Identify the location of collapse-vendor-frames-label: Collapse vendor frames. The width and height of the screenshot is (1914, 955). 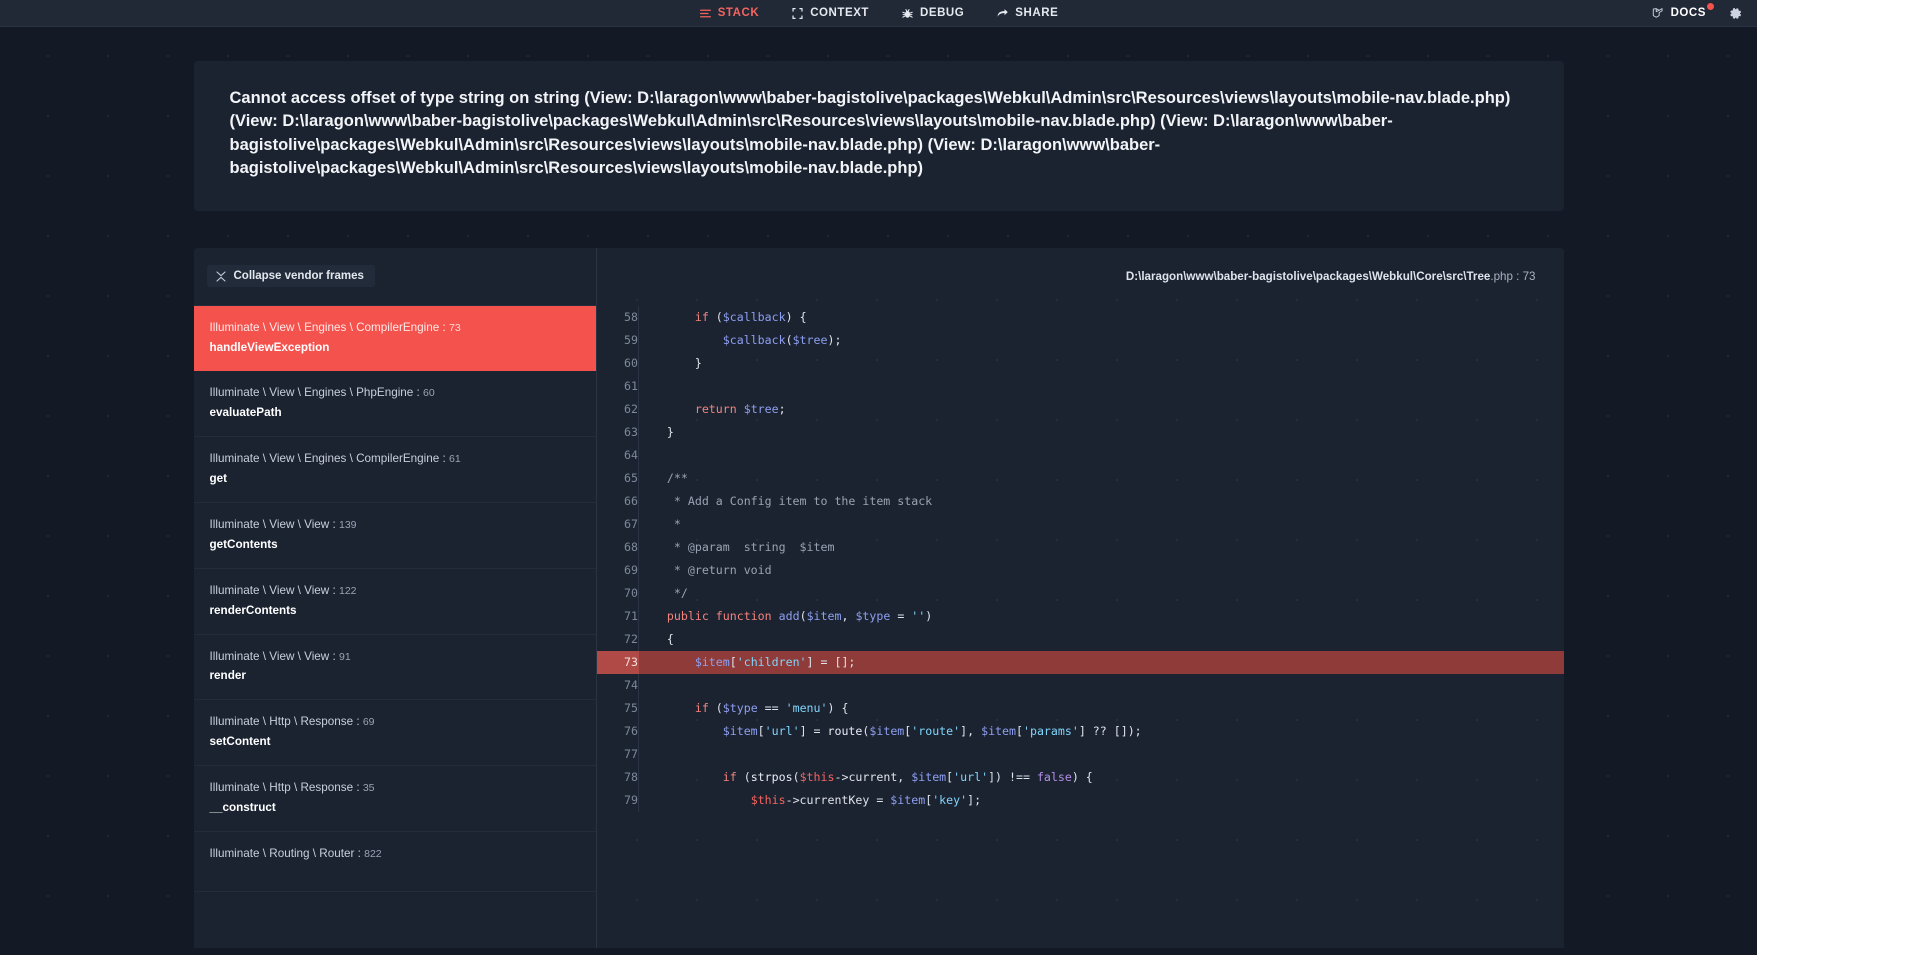
(298, 276).